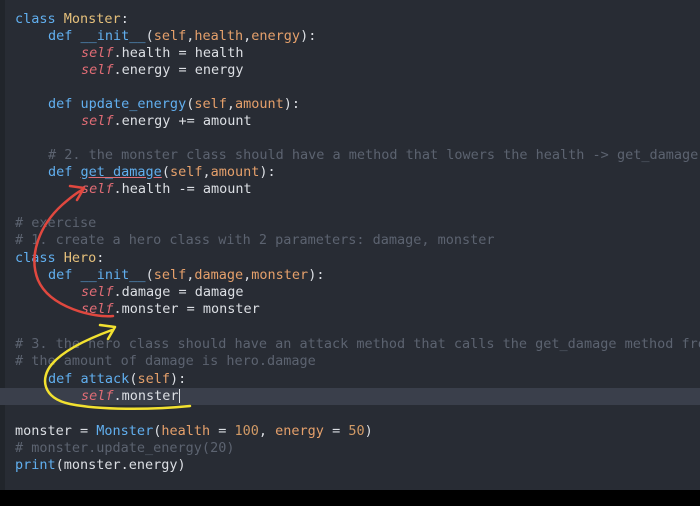  What do you see at coordinates (350, 70) in the screenshot?
I see `code-line-4: self.energy = energy` at bounding box center [350, 70].